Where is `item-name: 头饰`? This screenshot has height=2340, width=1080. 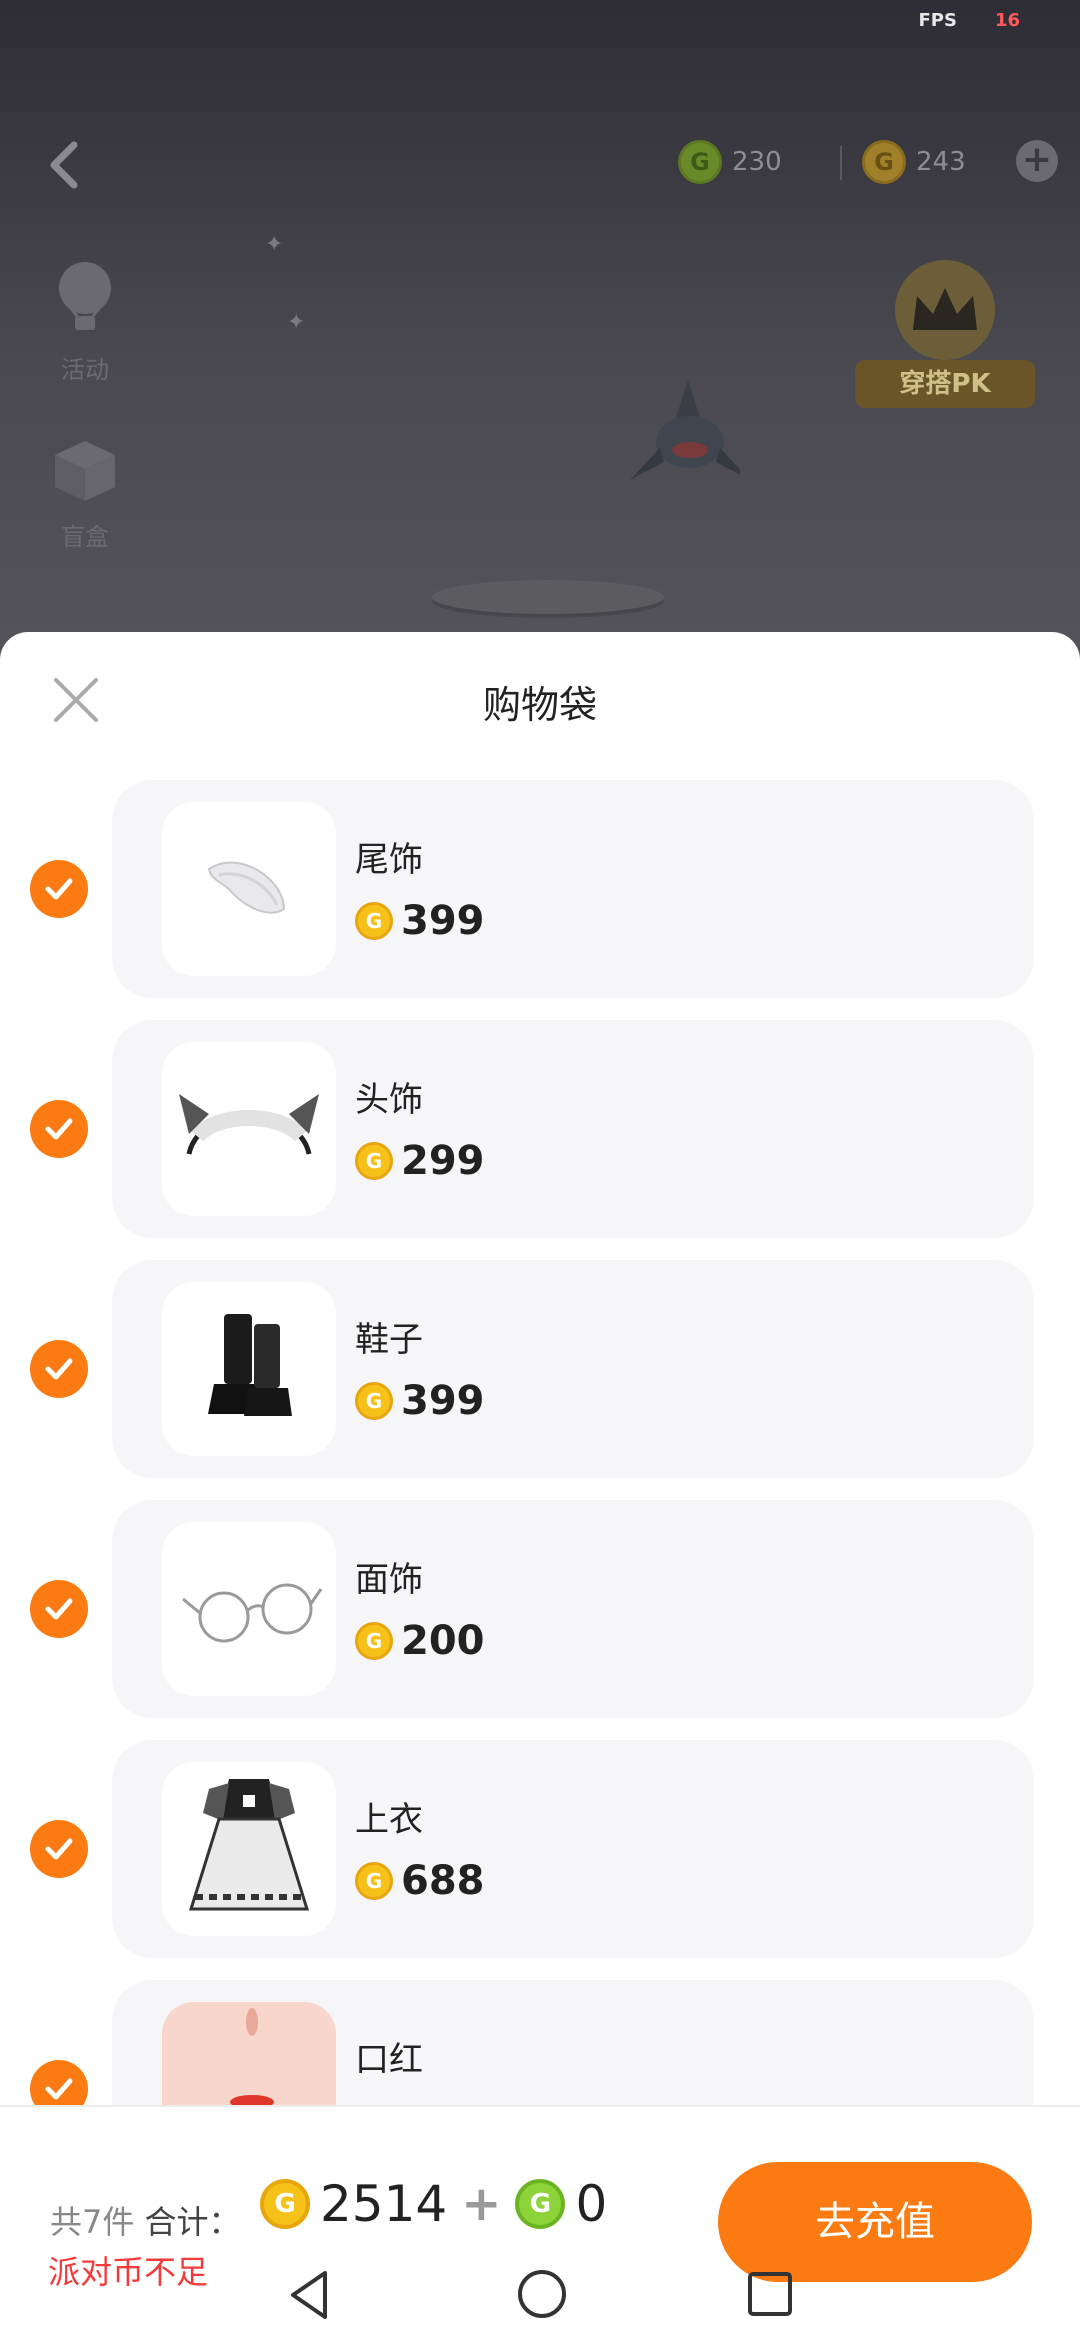
item-name: 头饰 is located at coordinates (389, 1100).